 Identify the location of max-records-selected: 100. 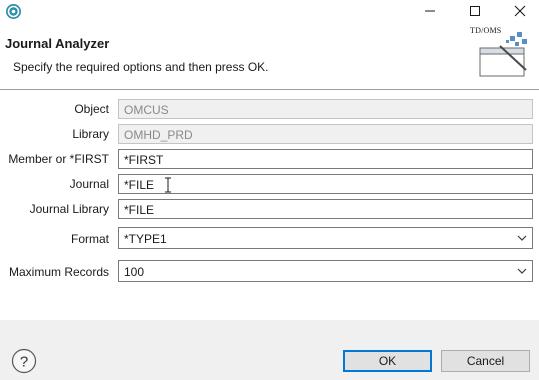
(134, 272).